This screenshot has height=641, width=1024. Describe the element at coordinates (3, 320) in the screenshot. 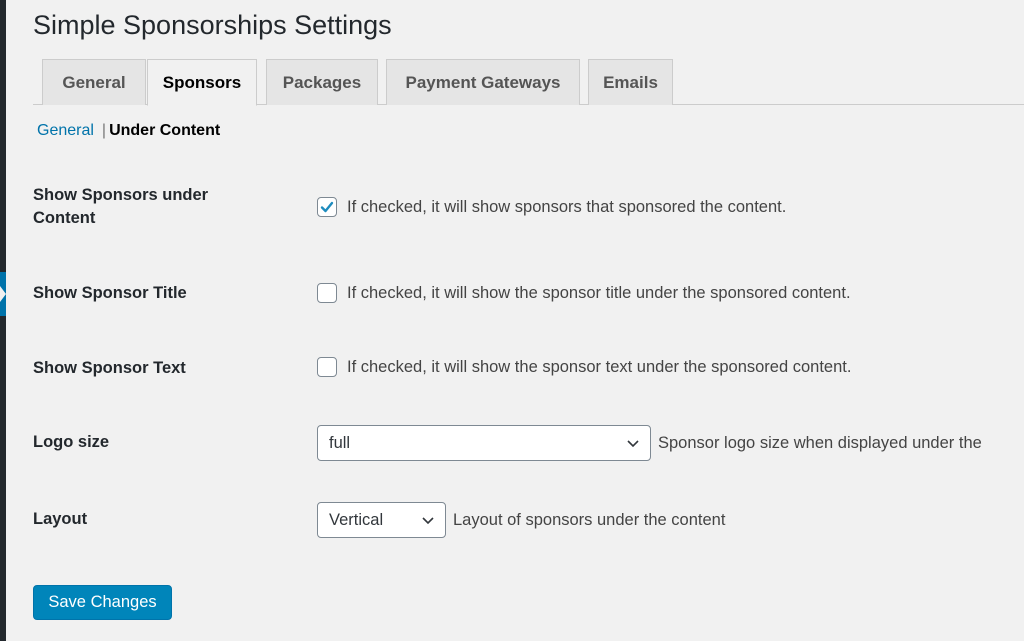

I see `admin-sidebar-edge` at that location.